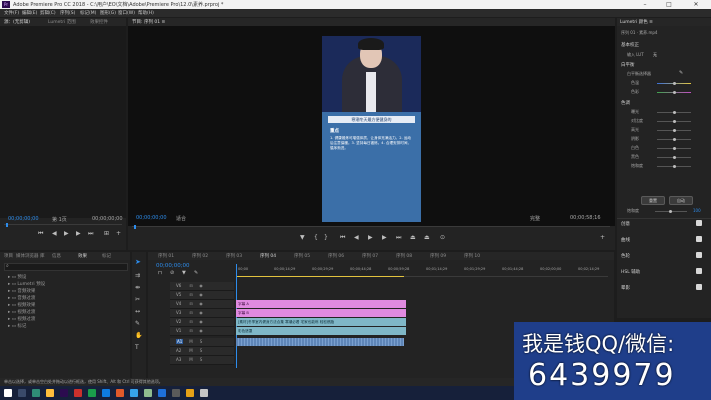  What do you see at coordinates (674, 139) in the screenshot?
I see `shadows-knob` at bounding box center [674, 139].